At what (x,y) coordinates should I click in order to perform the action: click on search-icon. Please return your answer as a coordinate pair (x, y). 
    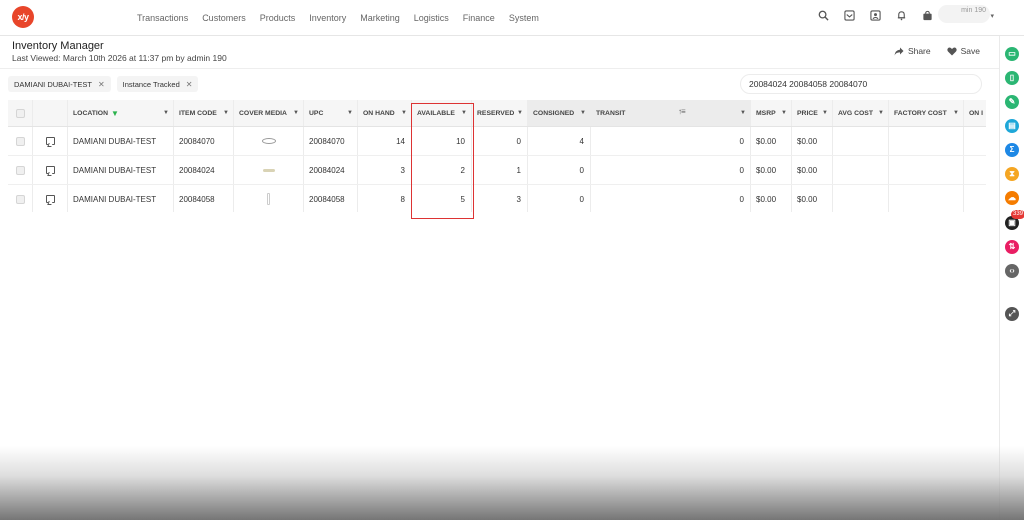
    Looking at the image, I should click on (823, 16).